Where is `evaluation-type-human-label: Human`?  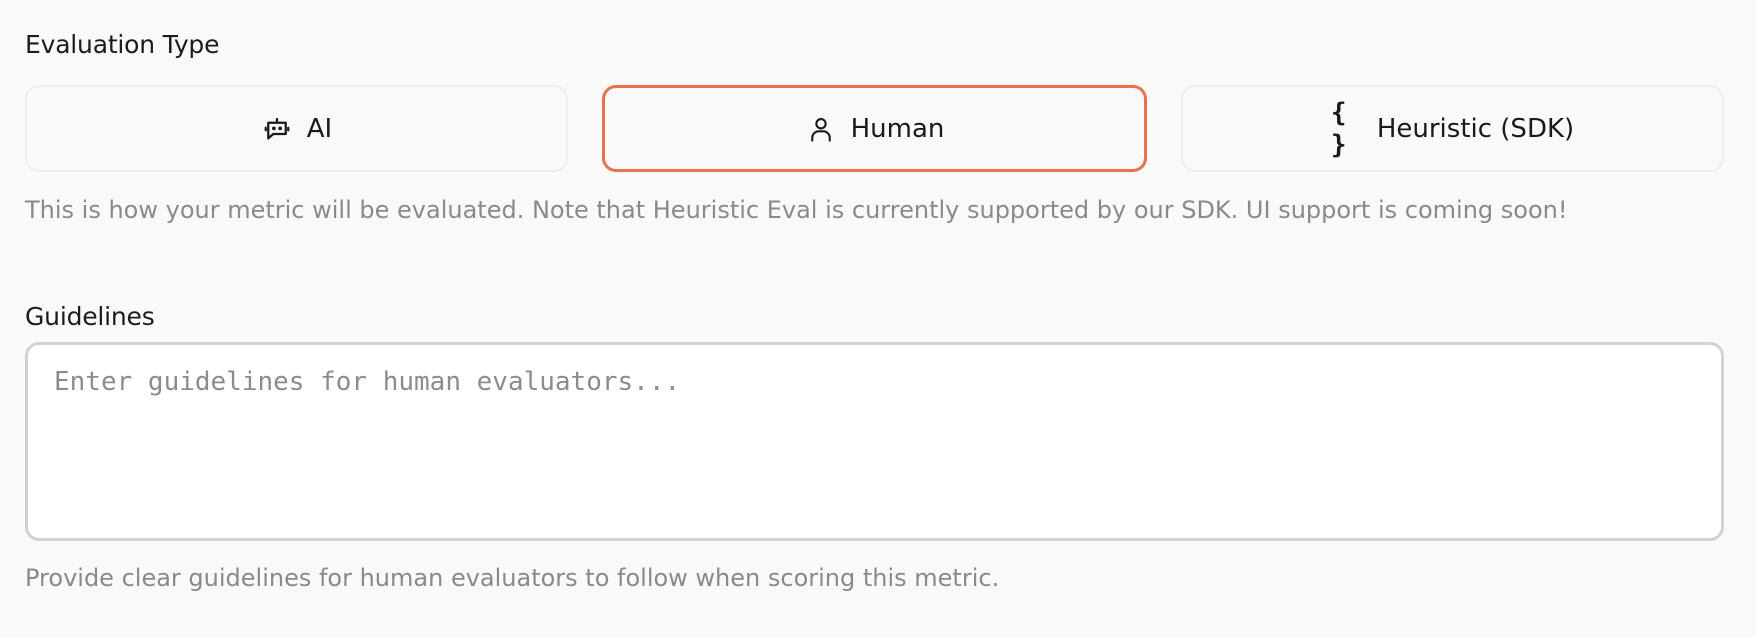
evaluation-type-human-label: Human is located at coordinates (897, 128).